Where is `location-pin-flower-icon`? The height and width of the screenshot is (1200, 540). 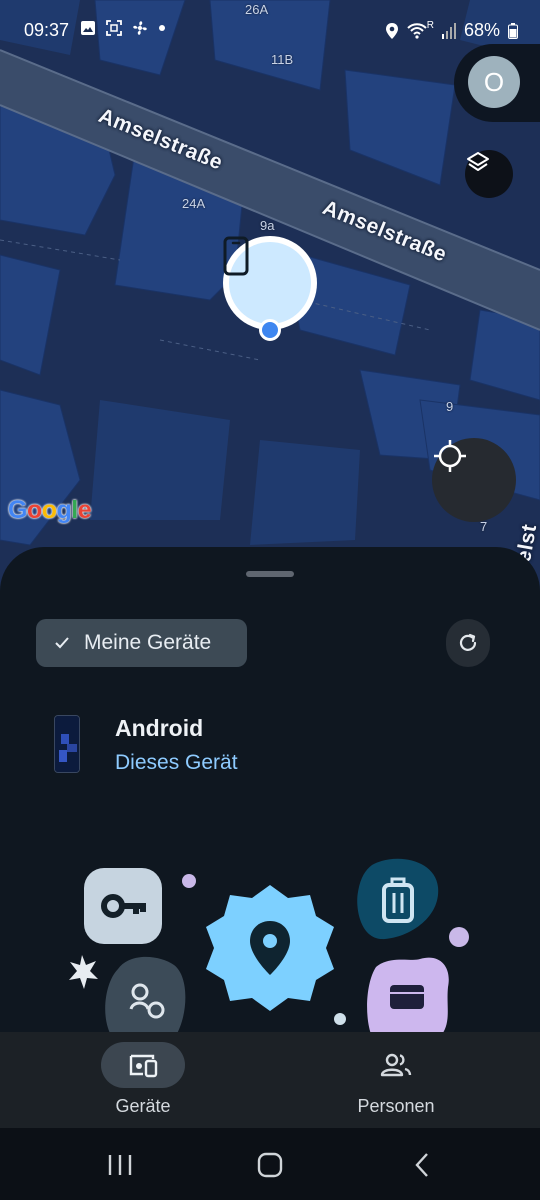
location-pin-flower-icon is located at coordinates (270, 948).